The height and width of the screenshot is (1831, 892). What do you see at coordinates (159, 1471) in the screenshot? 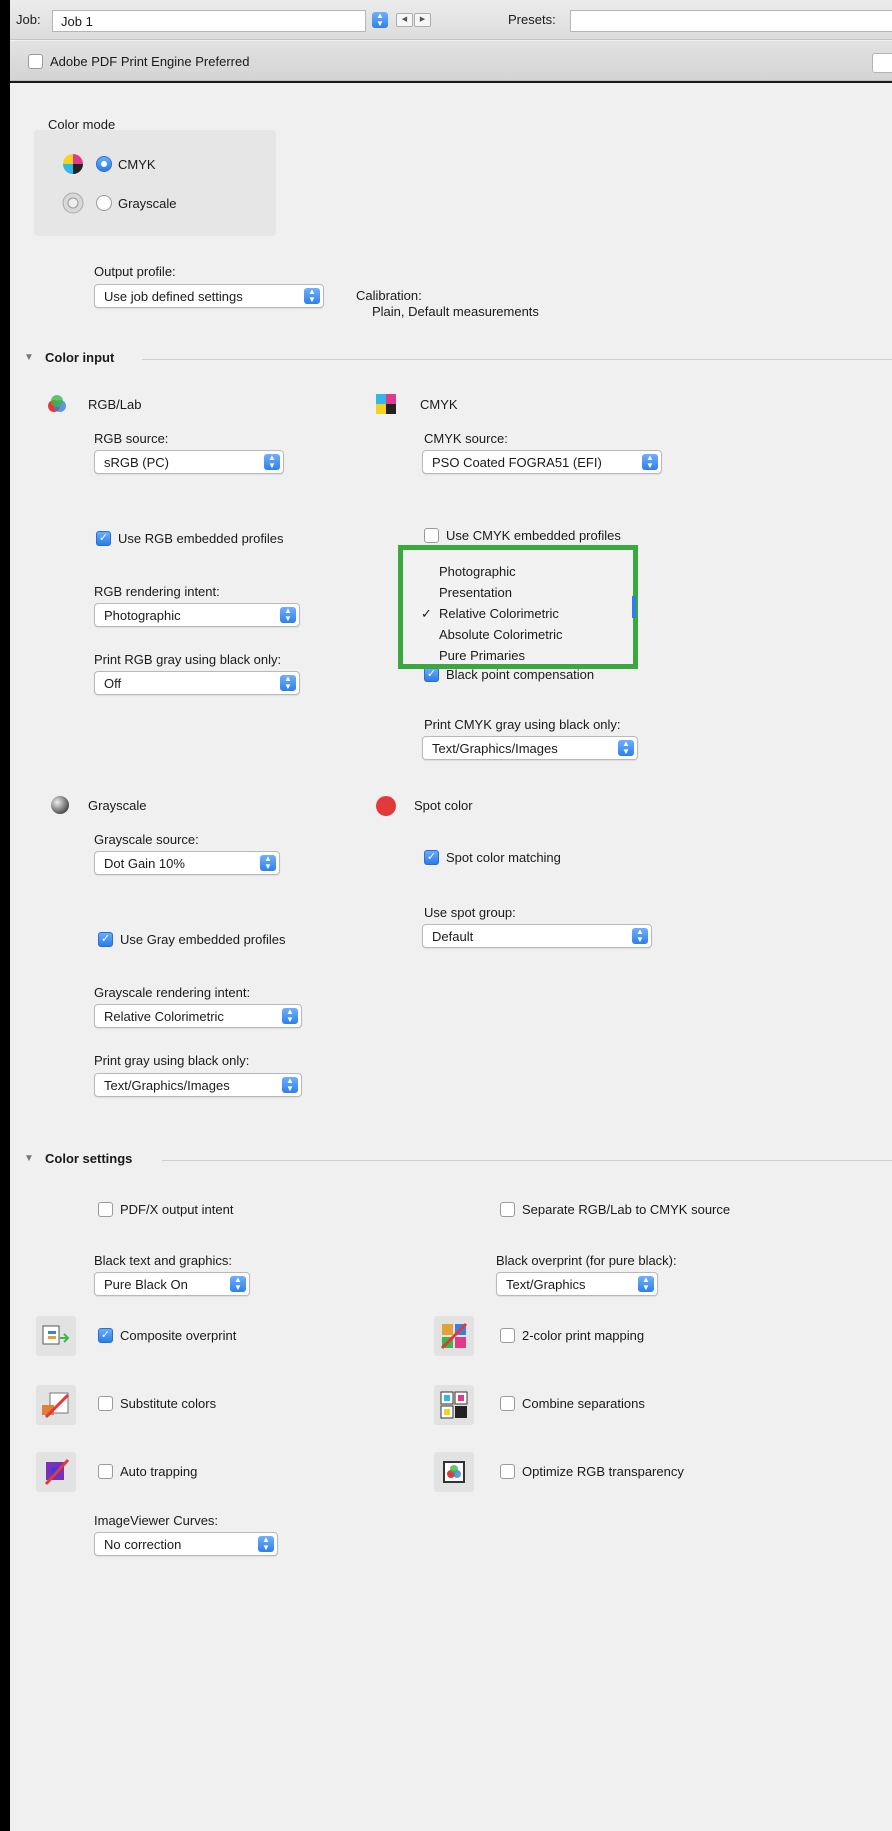
I see `auto-trapping-label: Auto trapping` at bounding box center [159, 1471].